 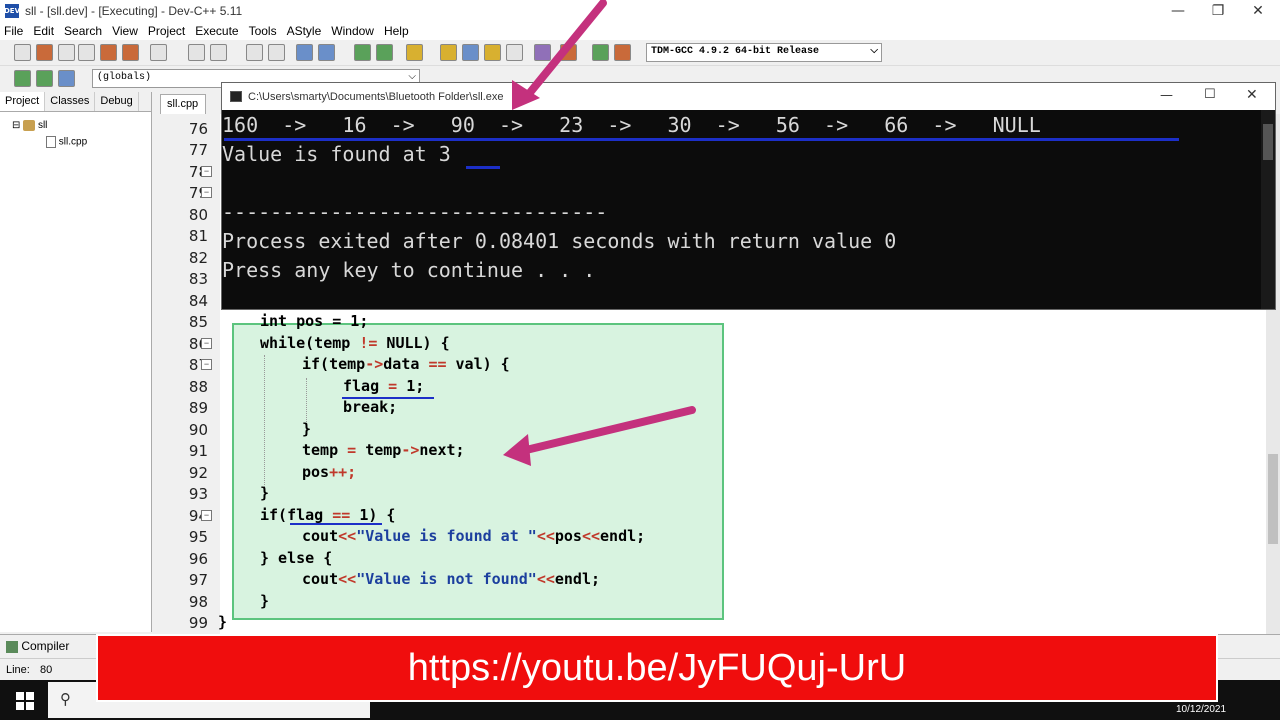 I want to click on banner-url: https://youtu.be/JyFUQuj-UrU, so click(x=657, y=667).